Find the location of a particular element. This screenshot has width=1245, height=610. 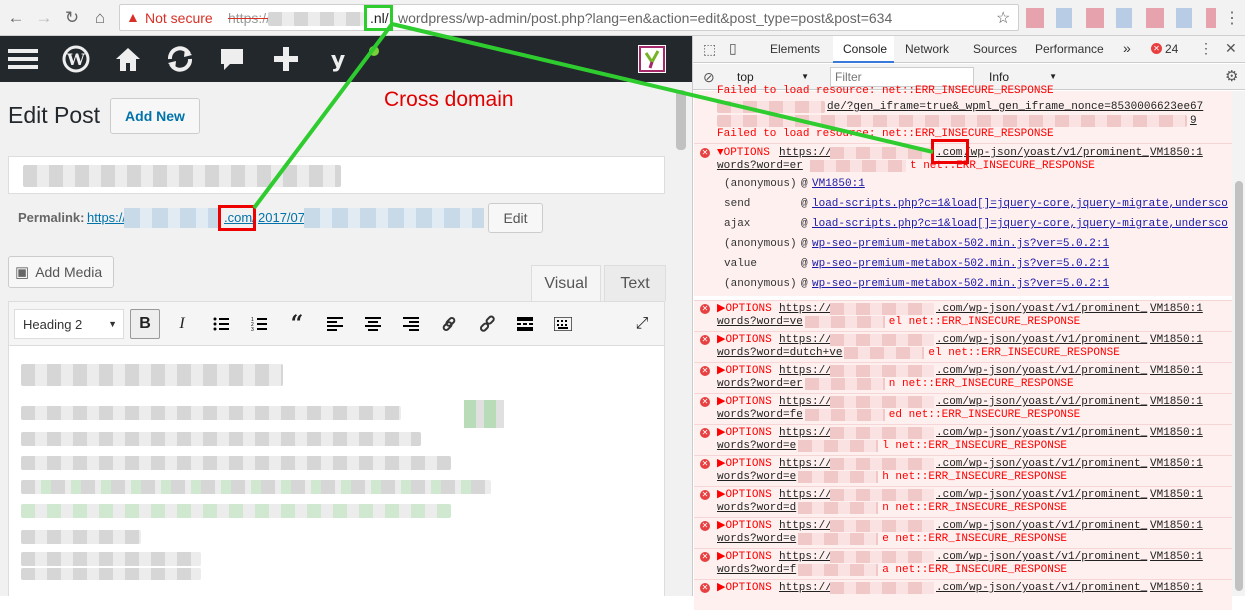

align-center-button is located at coordinates (373, 324).